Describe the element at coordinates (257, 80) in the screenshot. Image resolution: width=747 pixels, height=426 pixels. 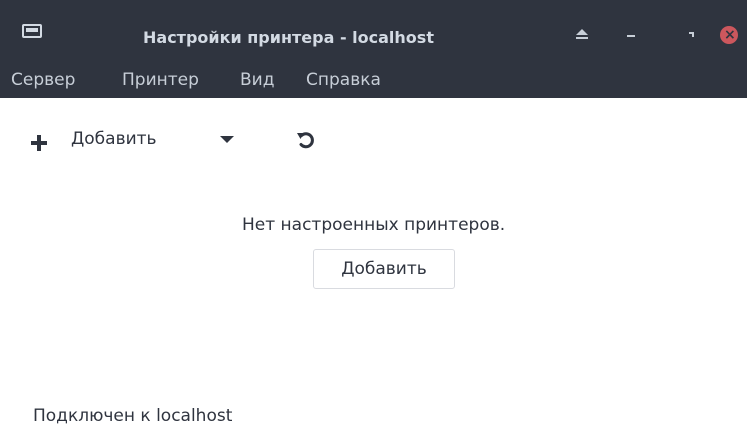
I see `menu-item-view: Вид` at that location.